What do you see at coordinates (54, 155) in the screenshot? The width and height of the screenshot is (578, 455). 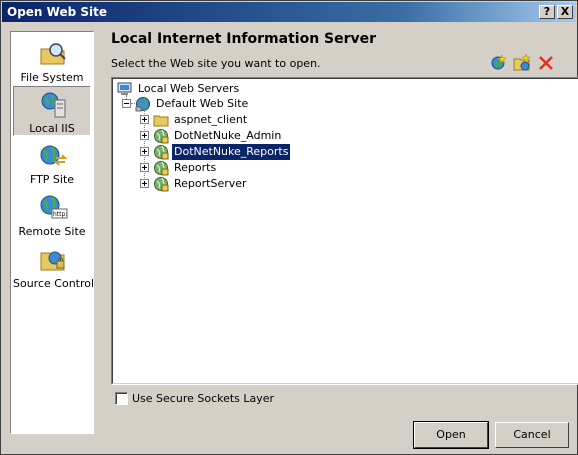 I see `globe-ftp-icon` at bounding box center [54, 155].